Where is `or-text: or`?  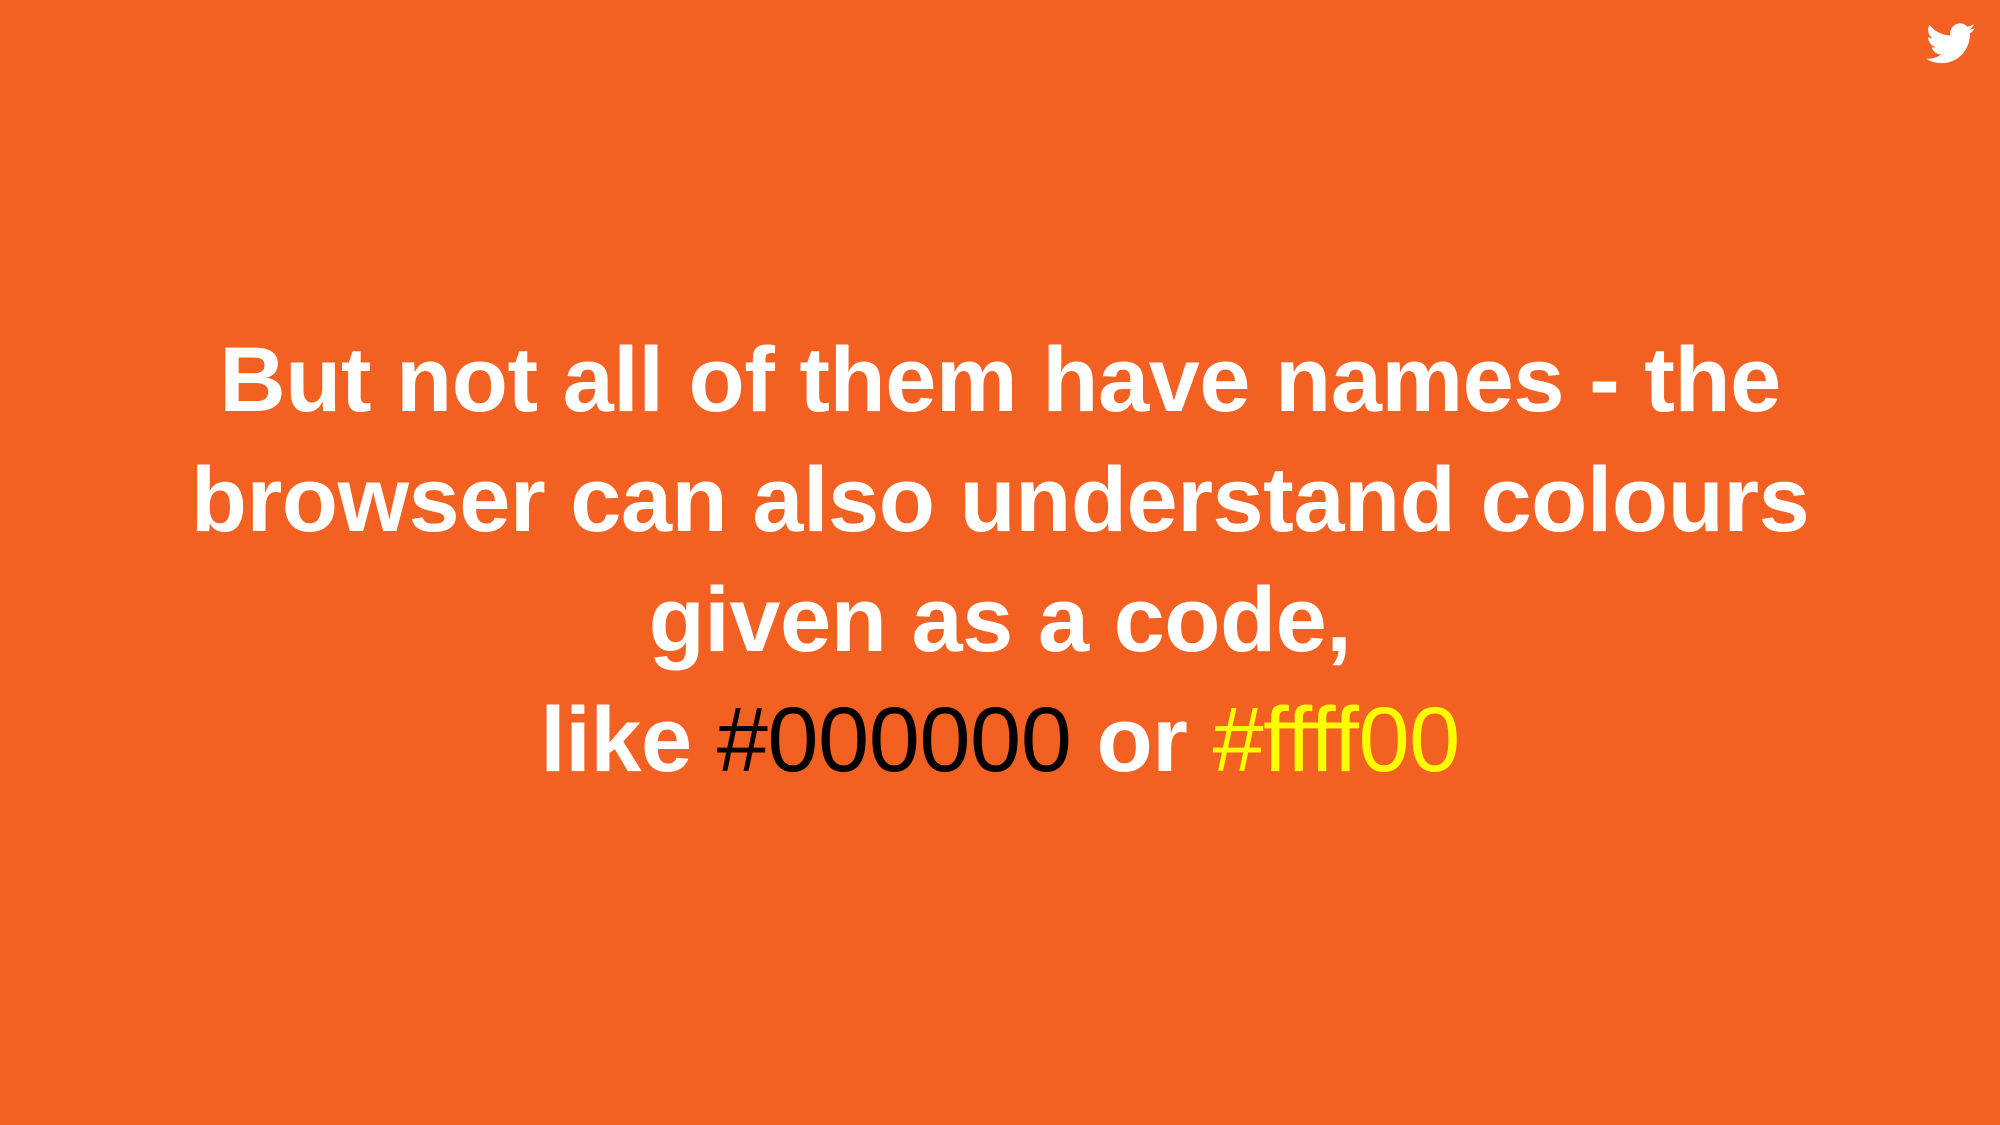 or-text: or is located at coordinates (1142, 740).